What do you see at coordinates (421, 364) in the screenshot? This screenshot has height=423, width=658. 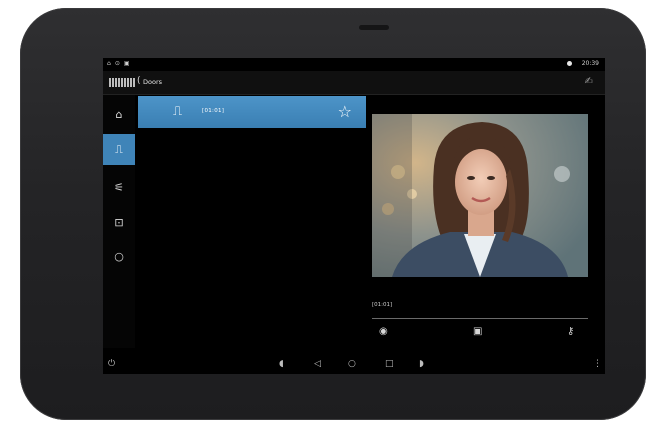 I see `volume-up-icon: ◗` at bounding box center [421, 364].